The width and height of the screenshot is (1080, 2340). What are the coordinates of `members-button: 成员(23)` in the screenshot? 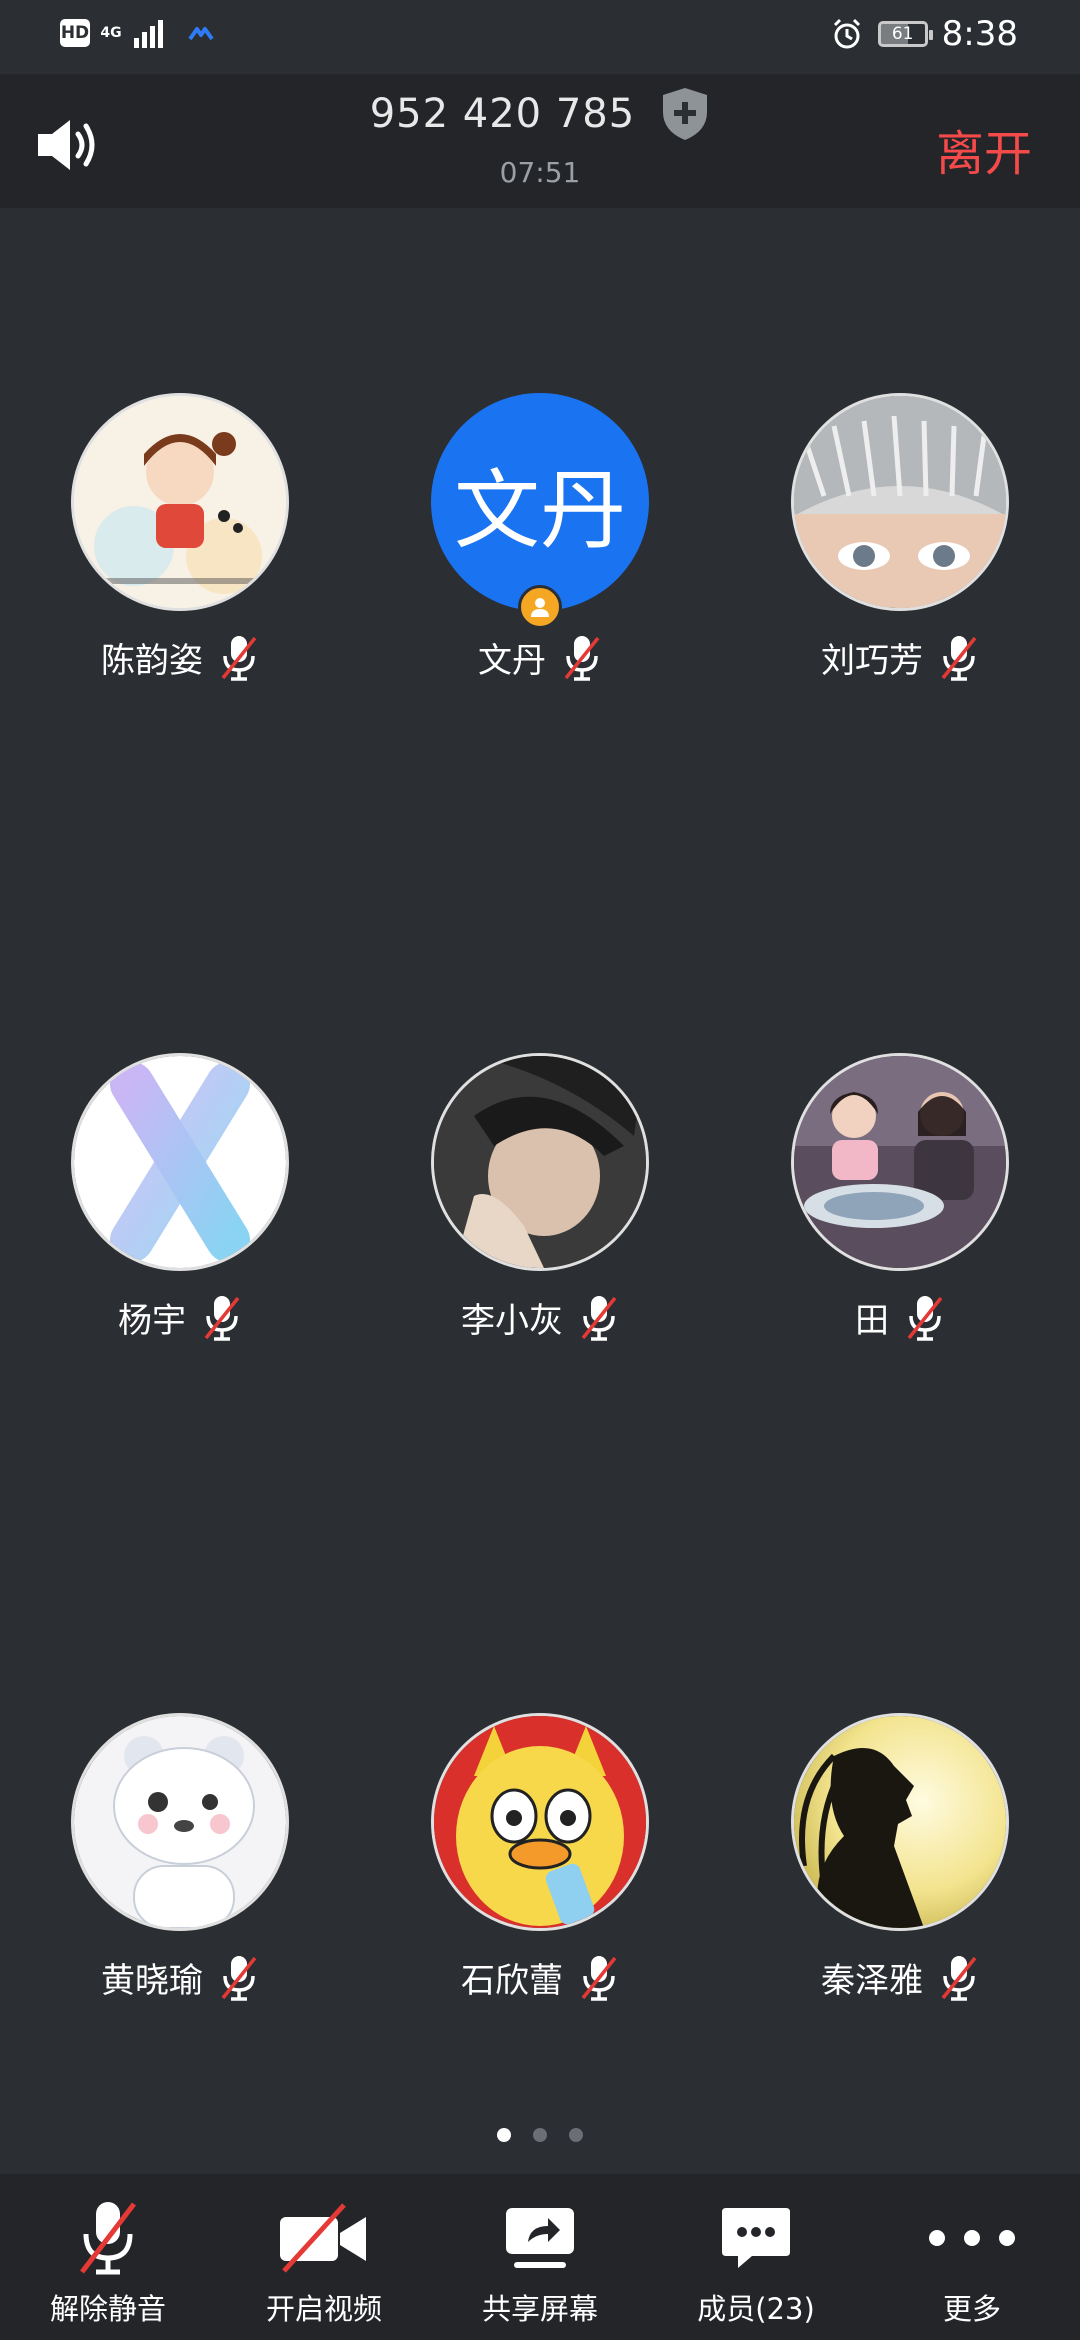 It's located at (756, 2257).